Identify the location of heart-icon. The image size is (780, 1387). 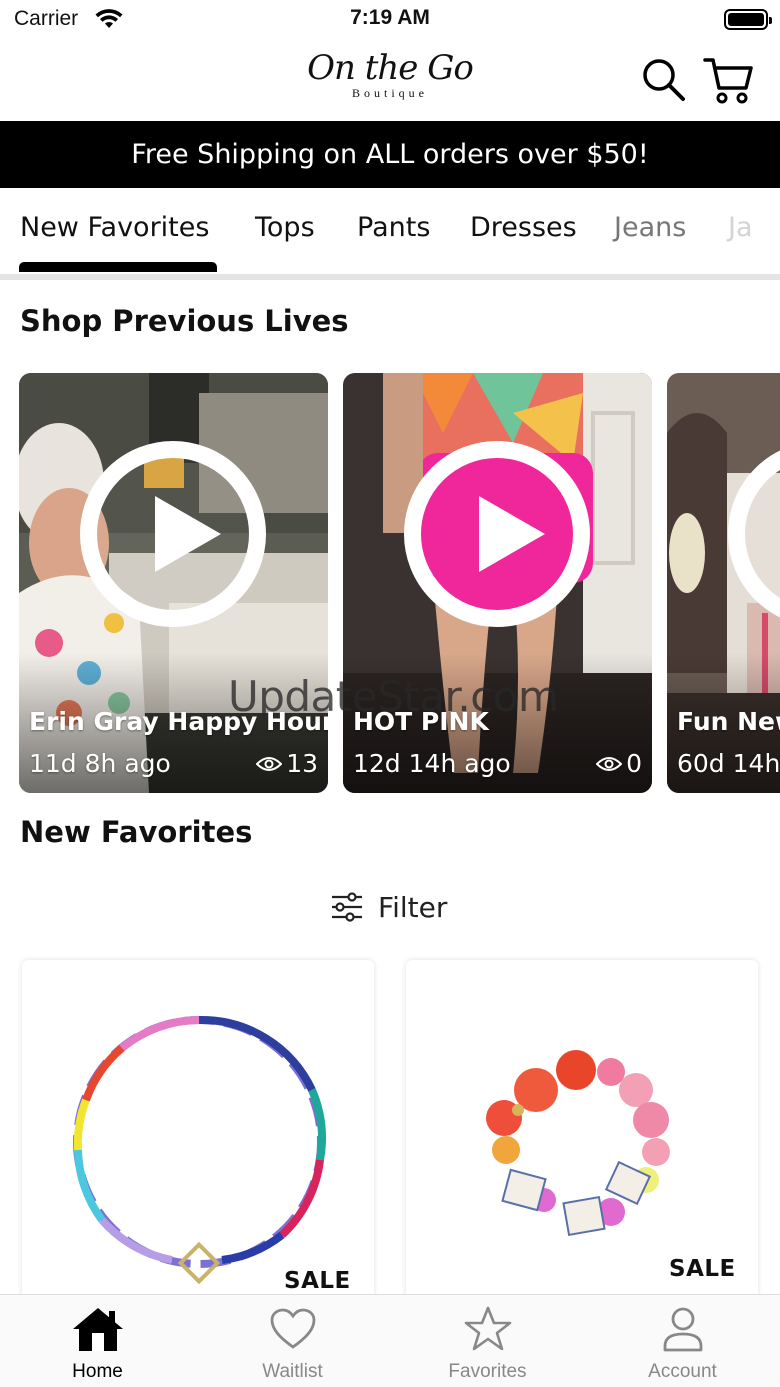
(292, 1328).